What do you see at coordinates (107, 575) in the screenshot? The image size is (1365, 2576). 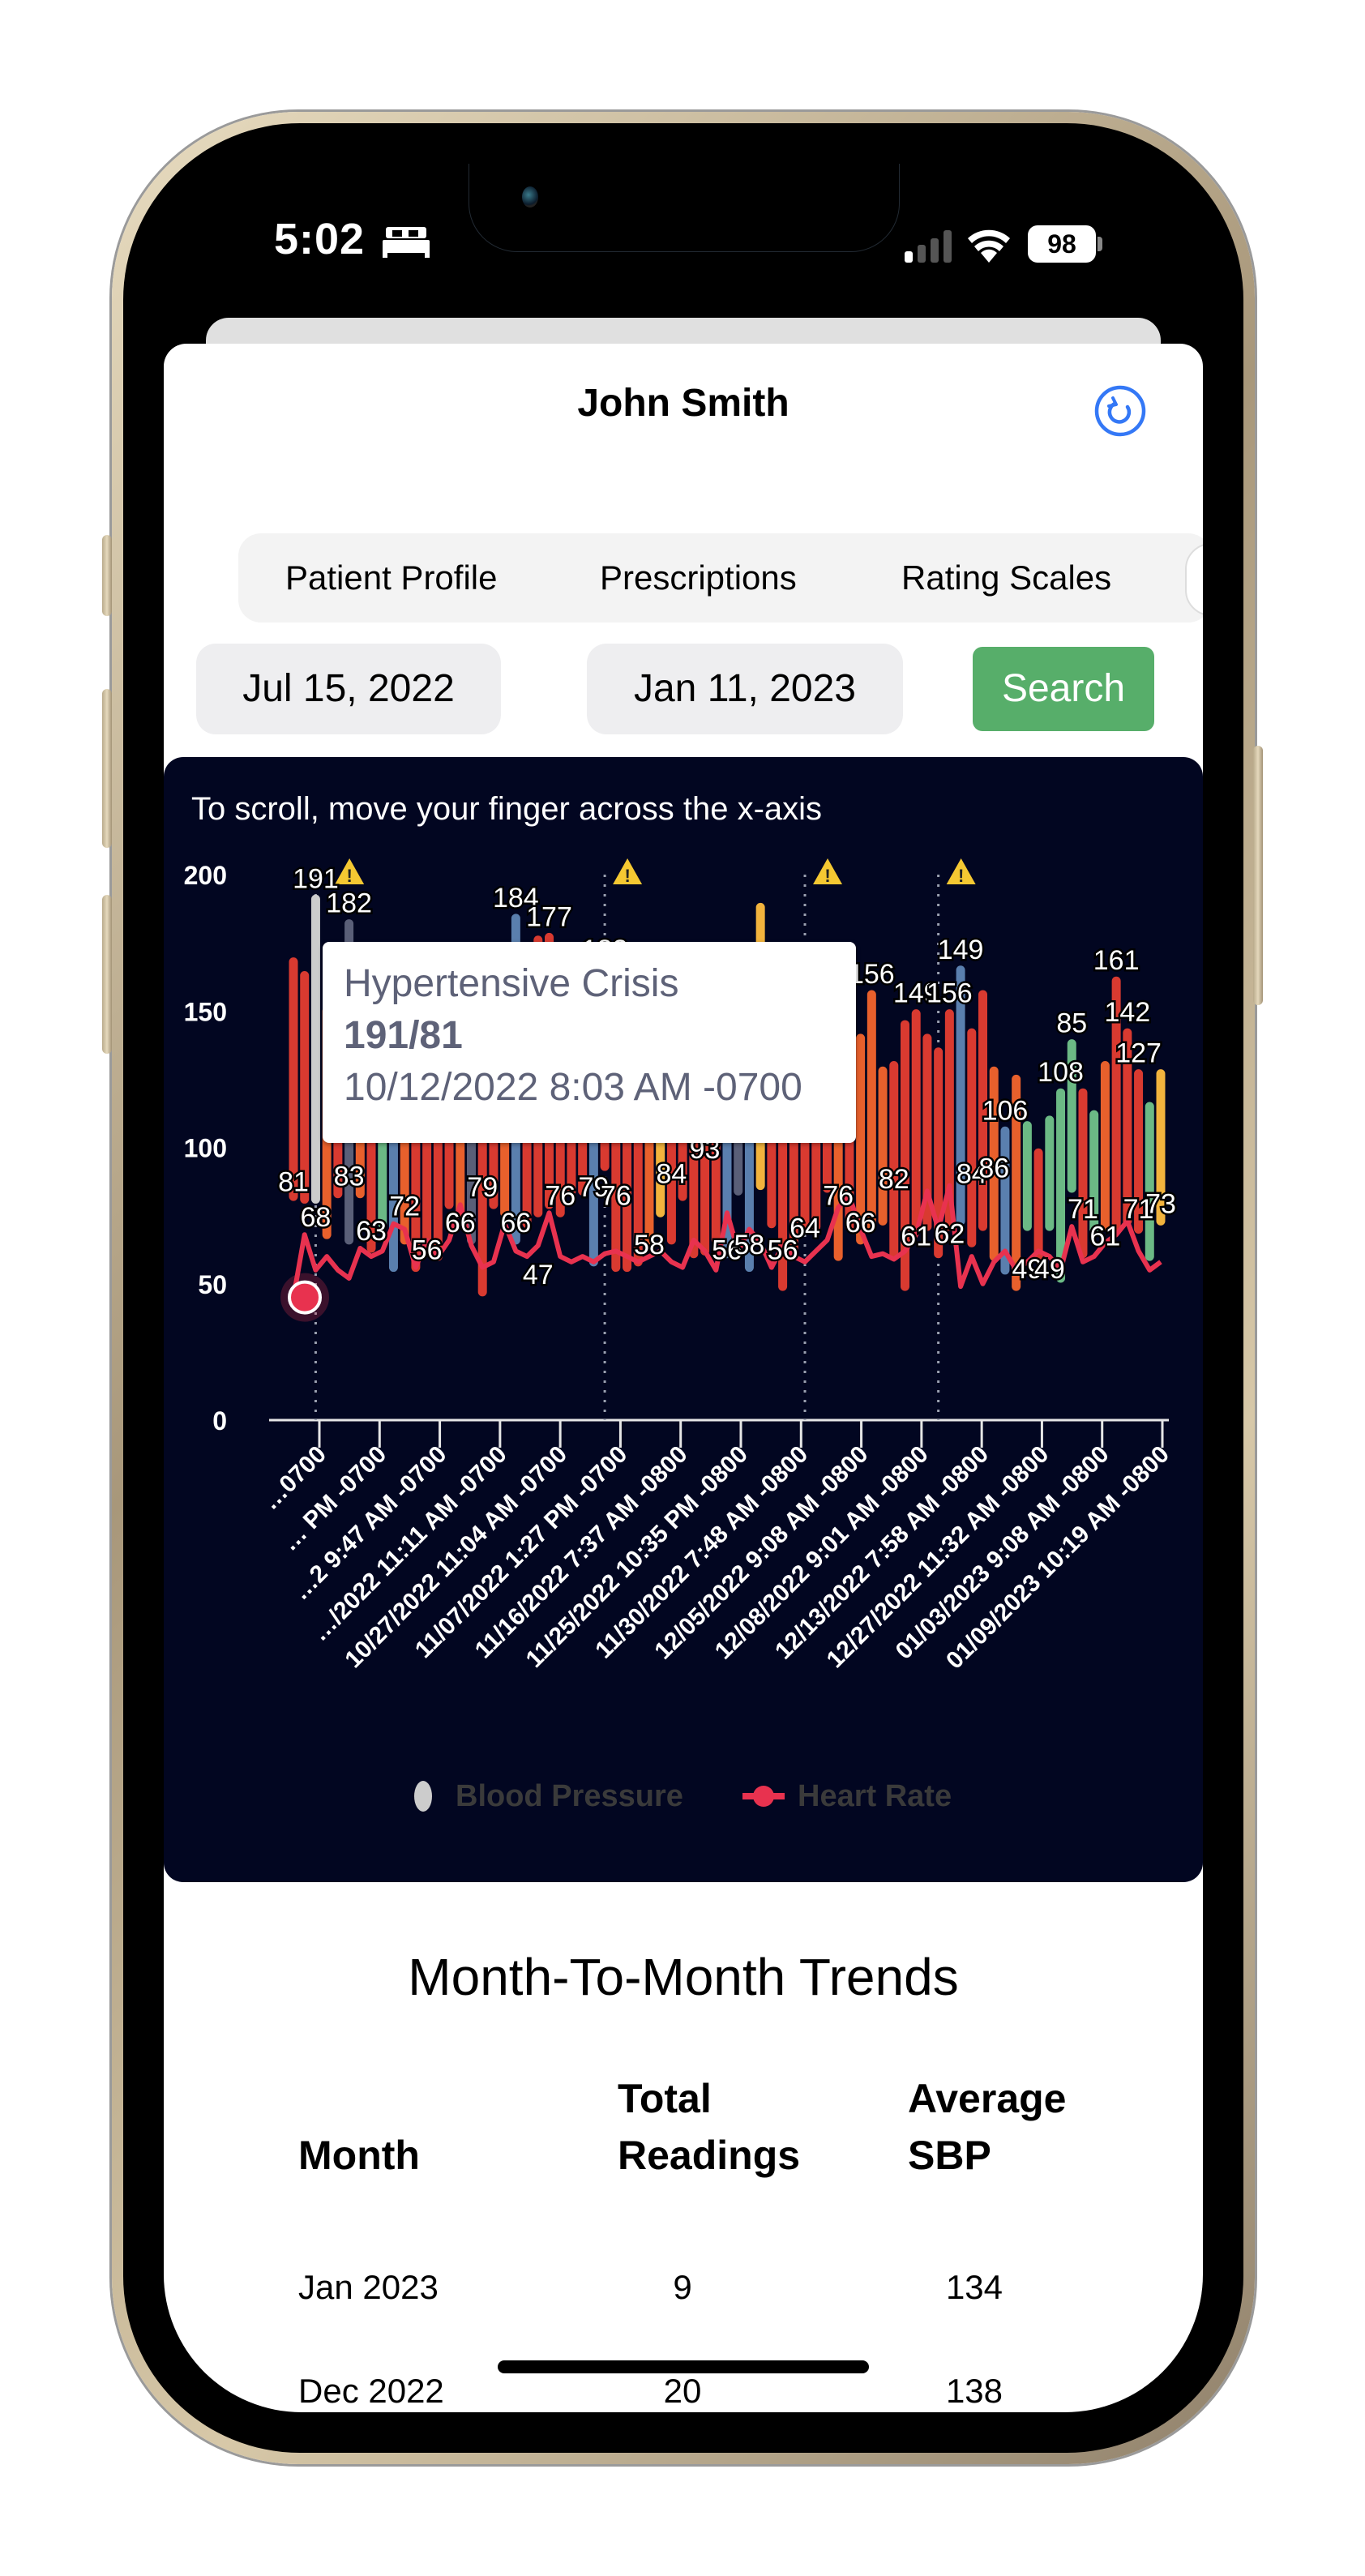 I see `action-button` at bounding box center [107, 575].